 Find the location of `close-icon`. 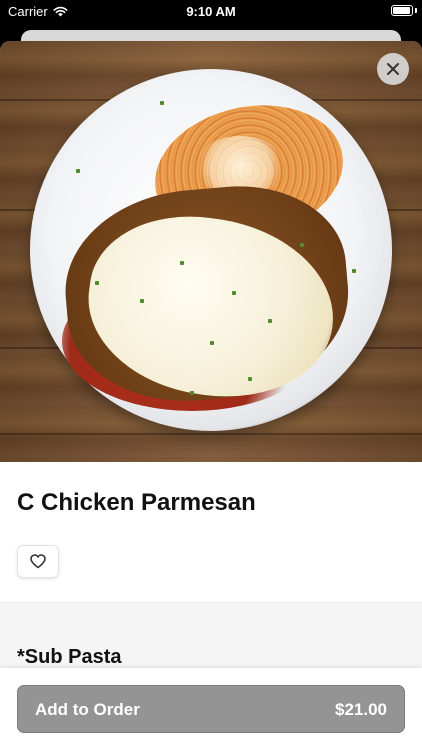

close-icon is located at coordinates (393, 69).